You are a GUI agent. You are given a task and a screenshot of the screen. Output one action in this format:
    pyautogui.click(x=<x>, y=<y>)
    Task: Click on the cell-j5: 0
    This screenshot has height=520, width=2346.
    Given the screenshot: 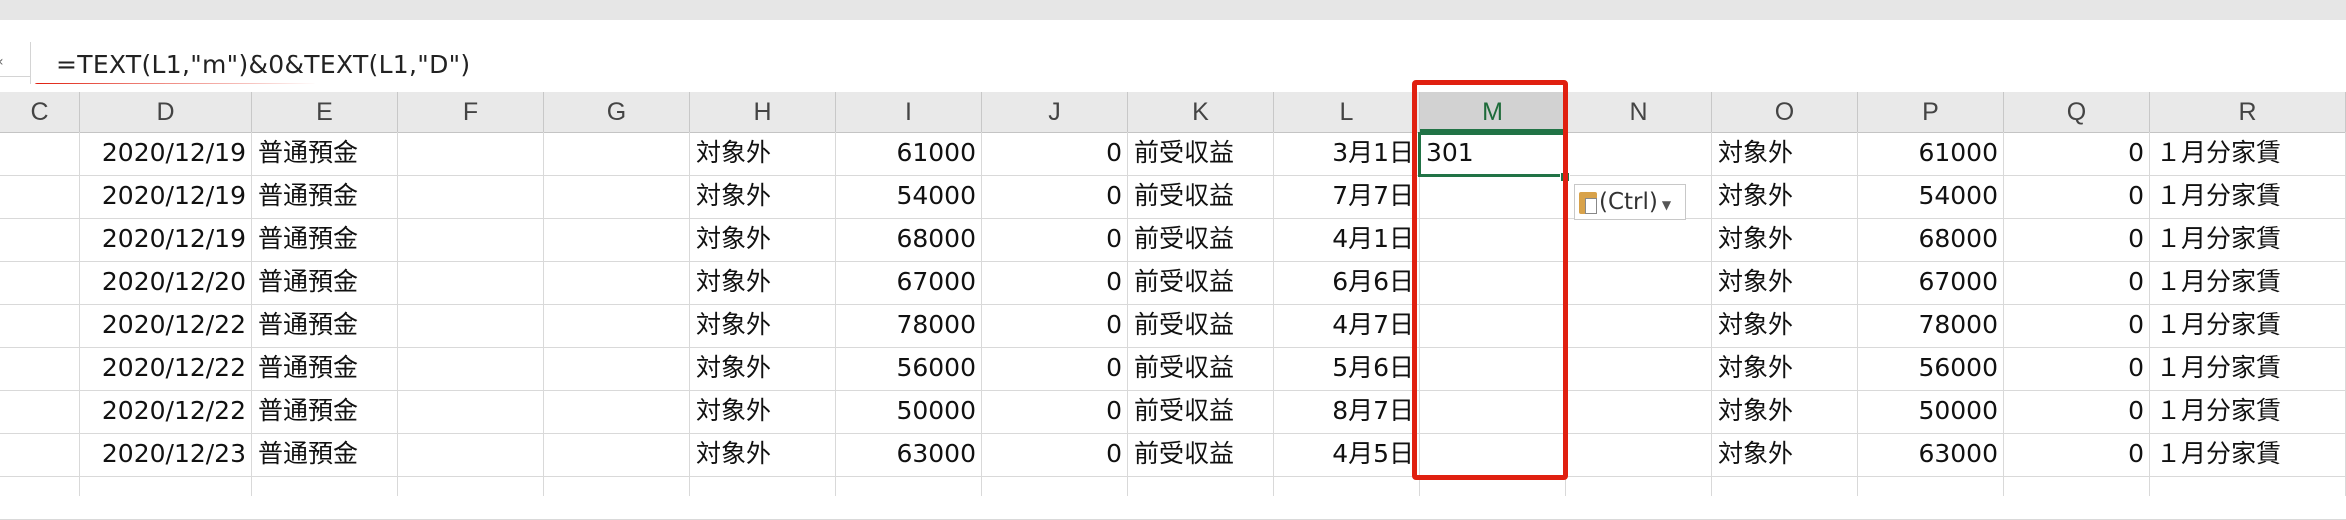 What is the action you would take?
    pyautogui.click(x=1055, y=325)
    